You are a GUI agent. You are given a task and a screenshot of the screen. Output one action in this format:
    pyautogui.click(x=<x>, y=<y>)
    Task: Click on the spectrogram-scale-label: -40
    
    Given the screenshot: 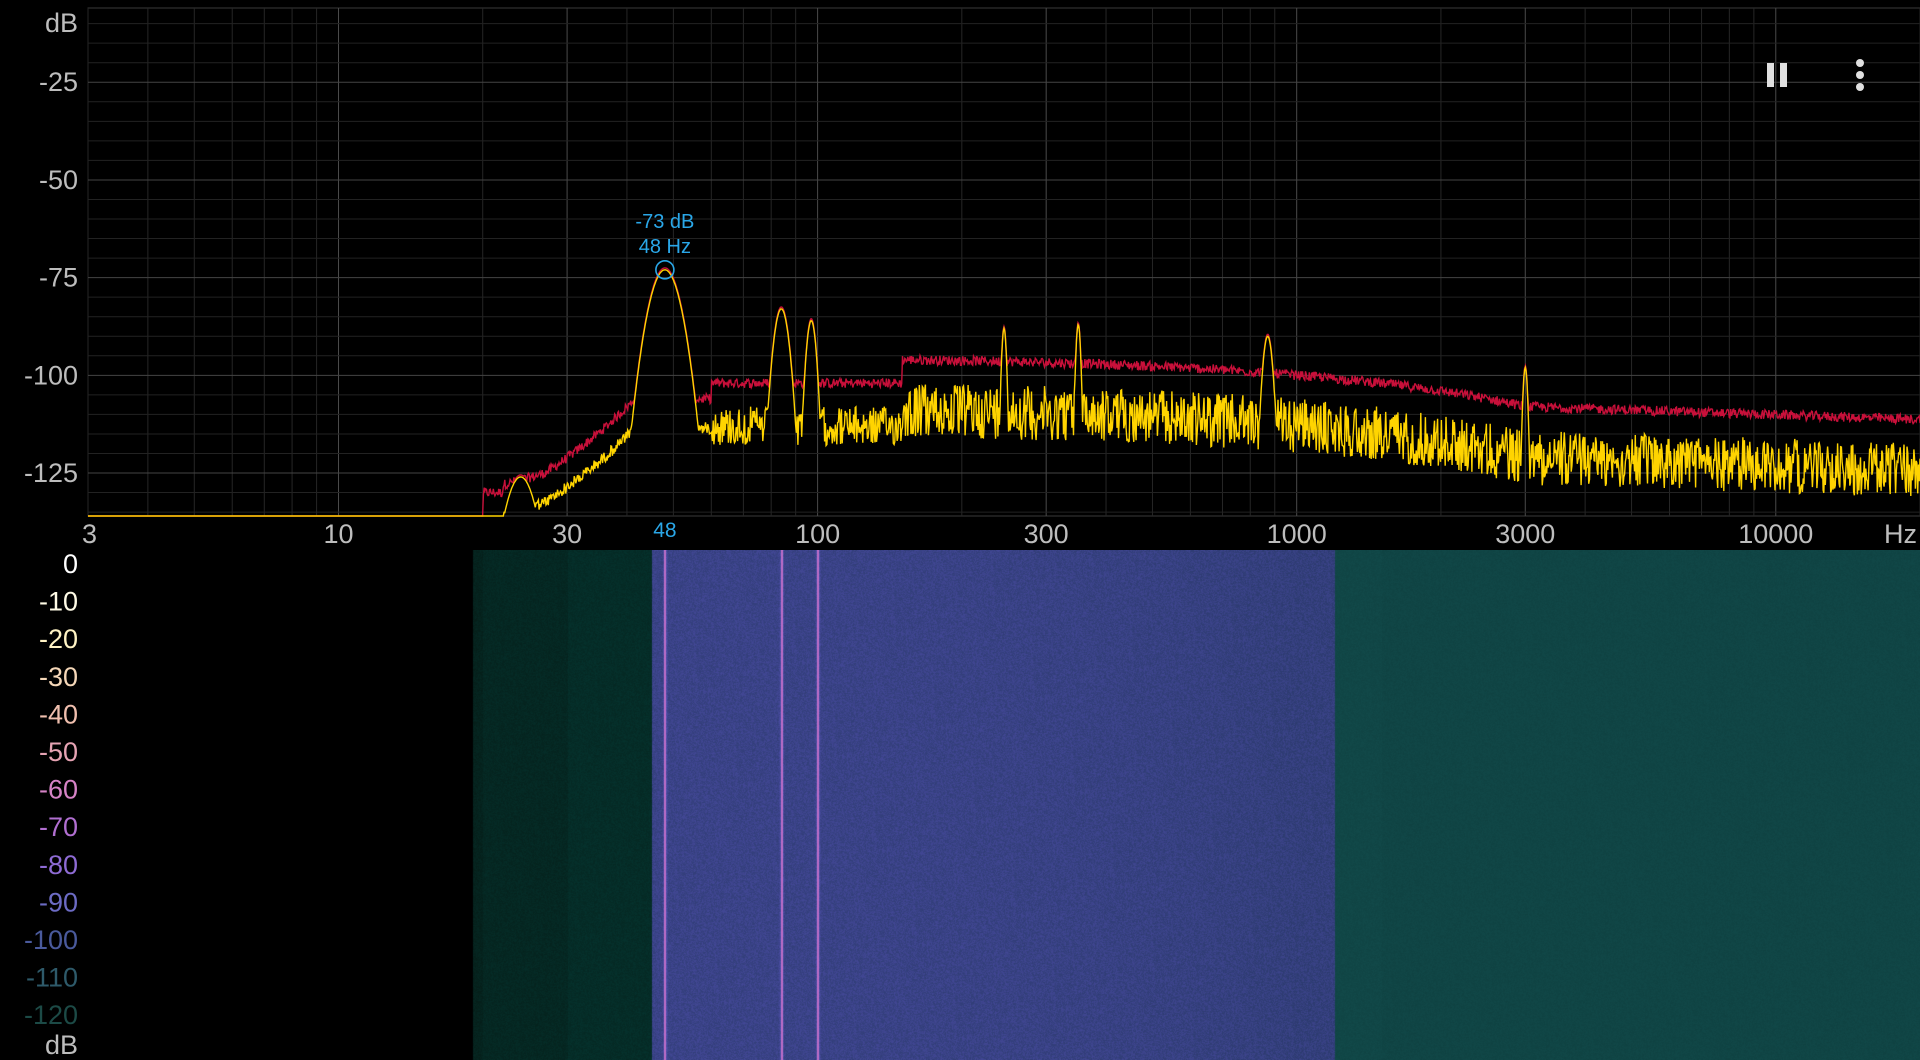 What is the action you would take?
    pyautogui.click(x=58, y=714)
    